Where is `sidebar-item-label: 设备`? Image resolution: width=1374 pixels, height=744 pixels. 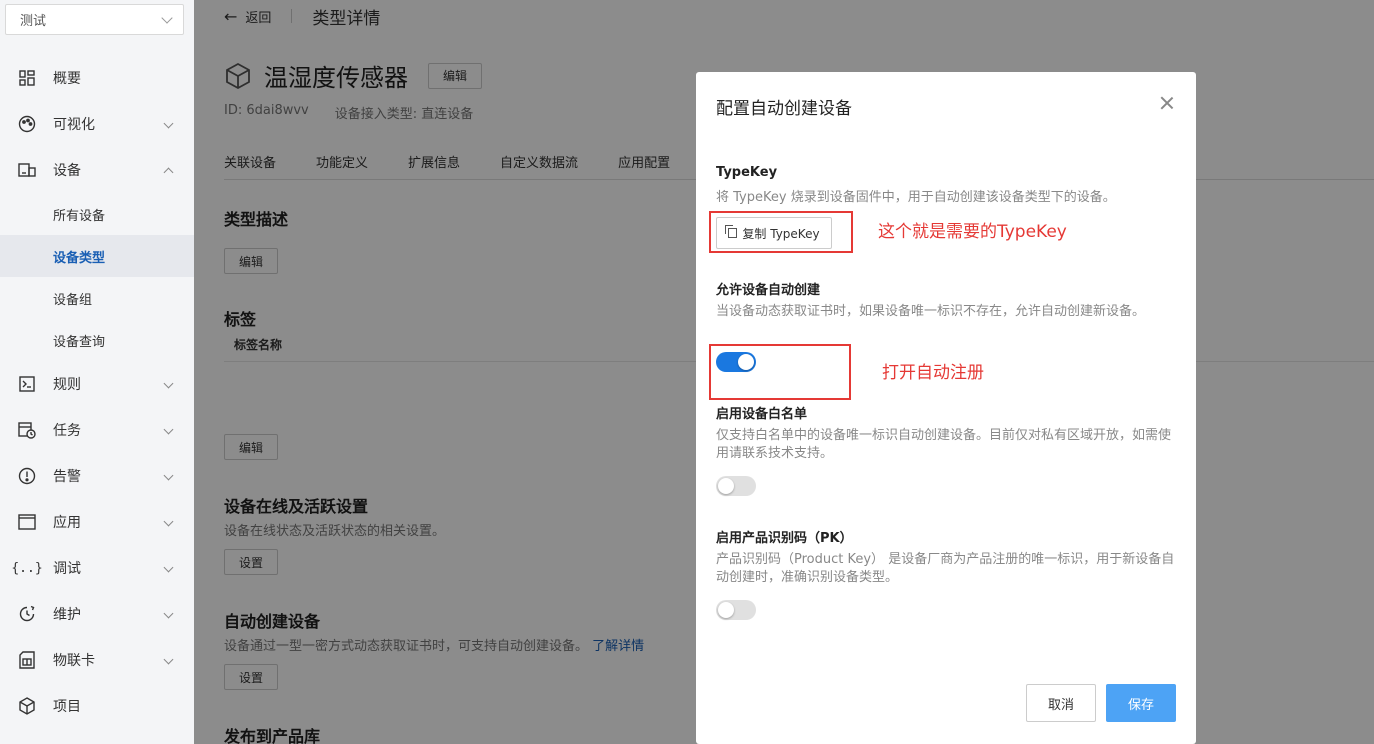
sidebar-item-label: 设备 is located at coordinates (67, 171).